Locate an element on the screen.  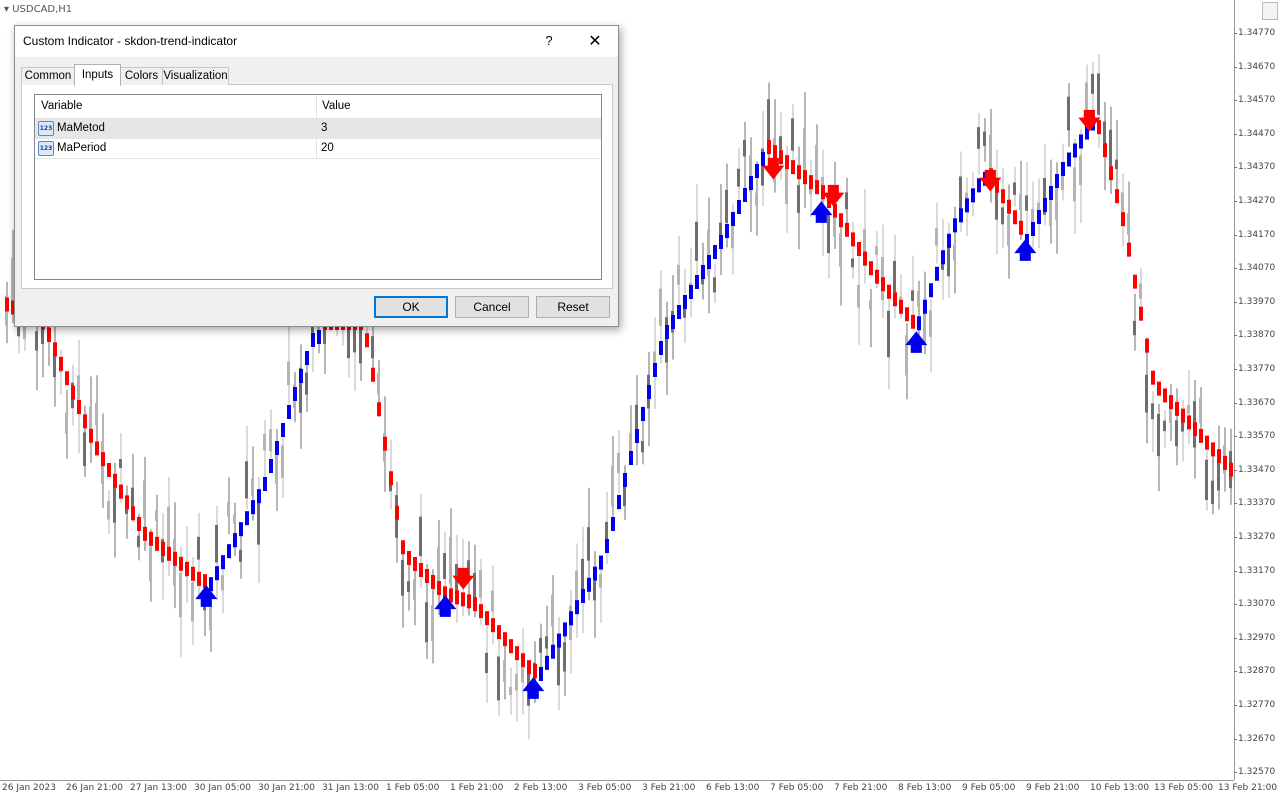
time-tick-label: 13 Feb 05:00 is located at coordinates (1184, 788).